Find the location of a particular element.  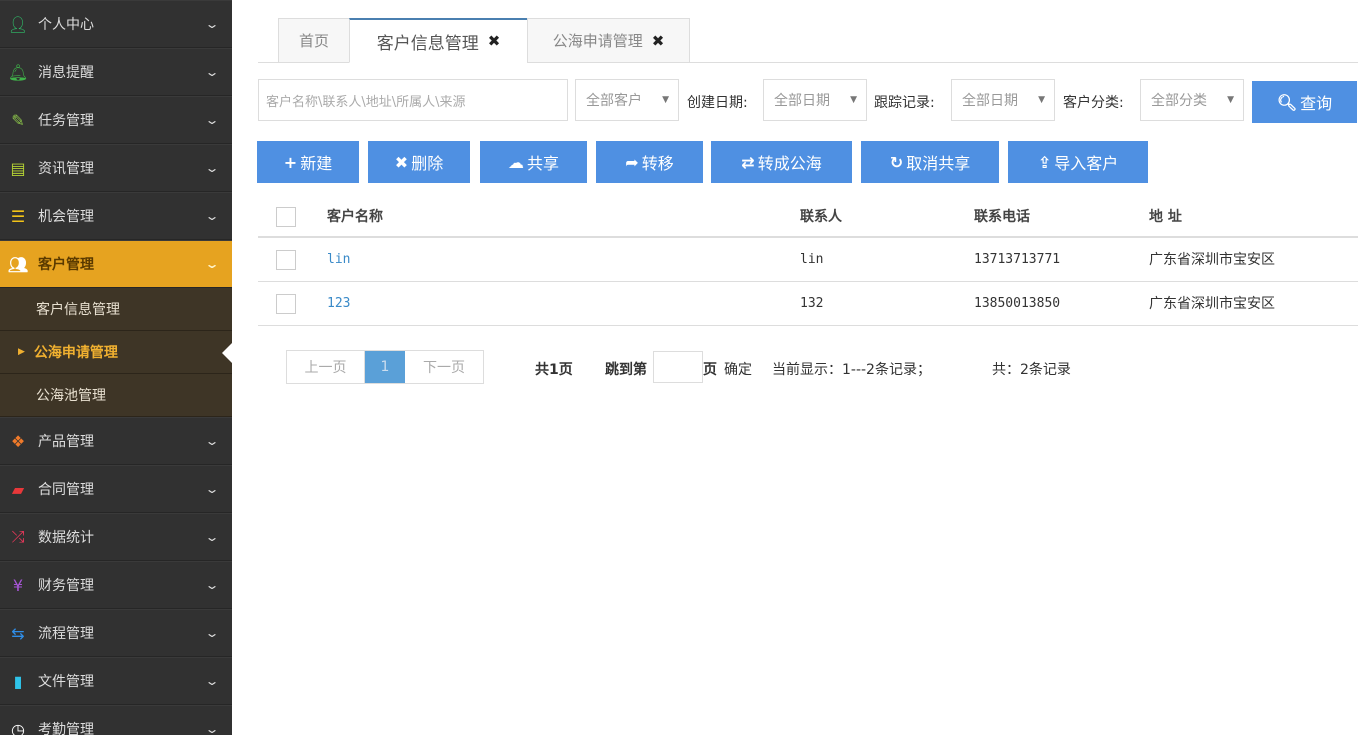

user-icon: 👤︎ is located at coordinates (18, 24).